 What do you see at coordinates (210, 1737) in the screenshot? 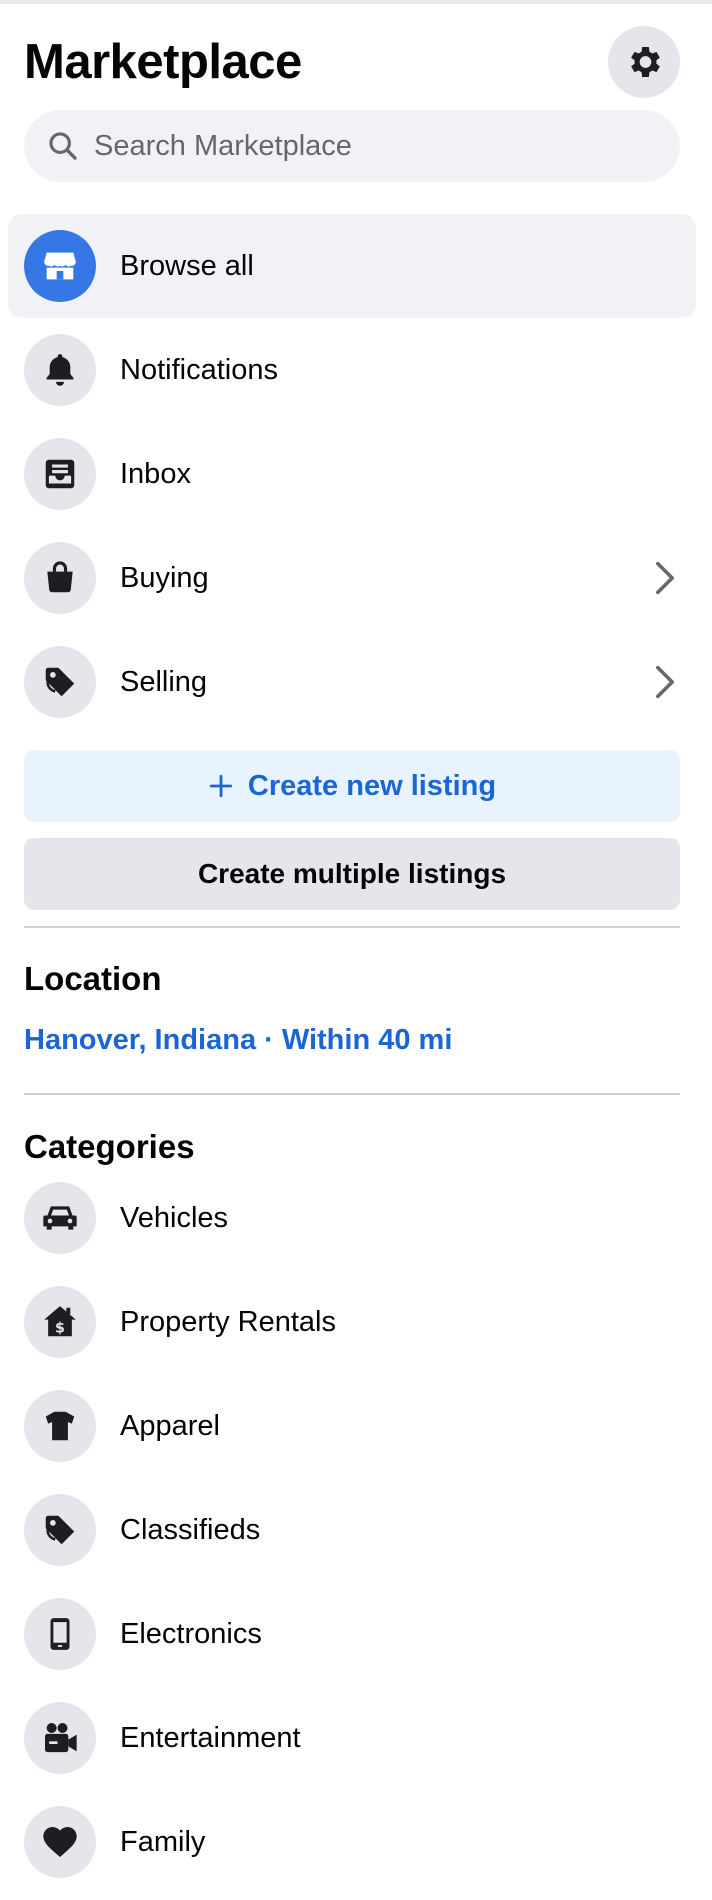
I see `category-label: Entertainment` at bounding box center [210, 1737].